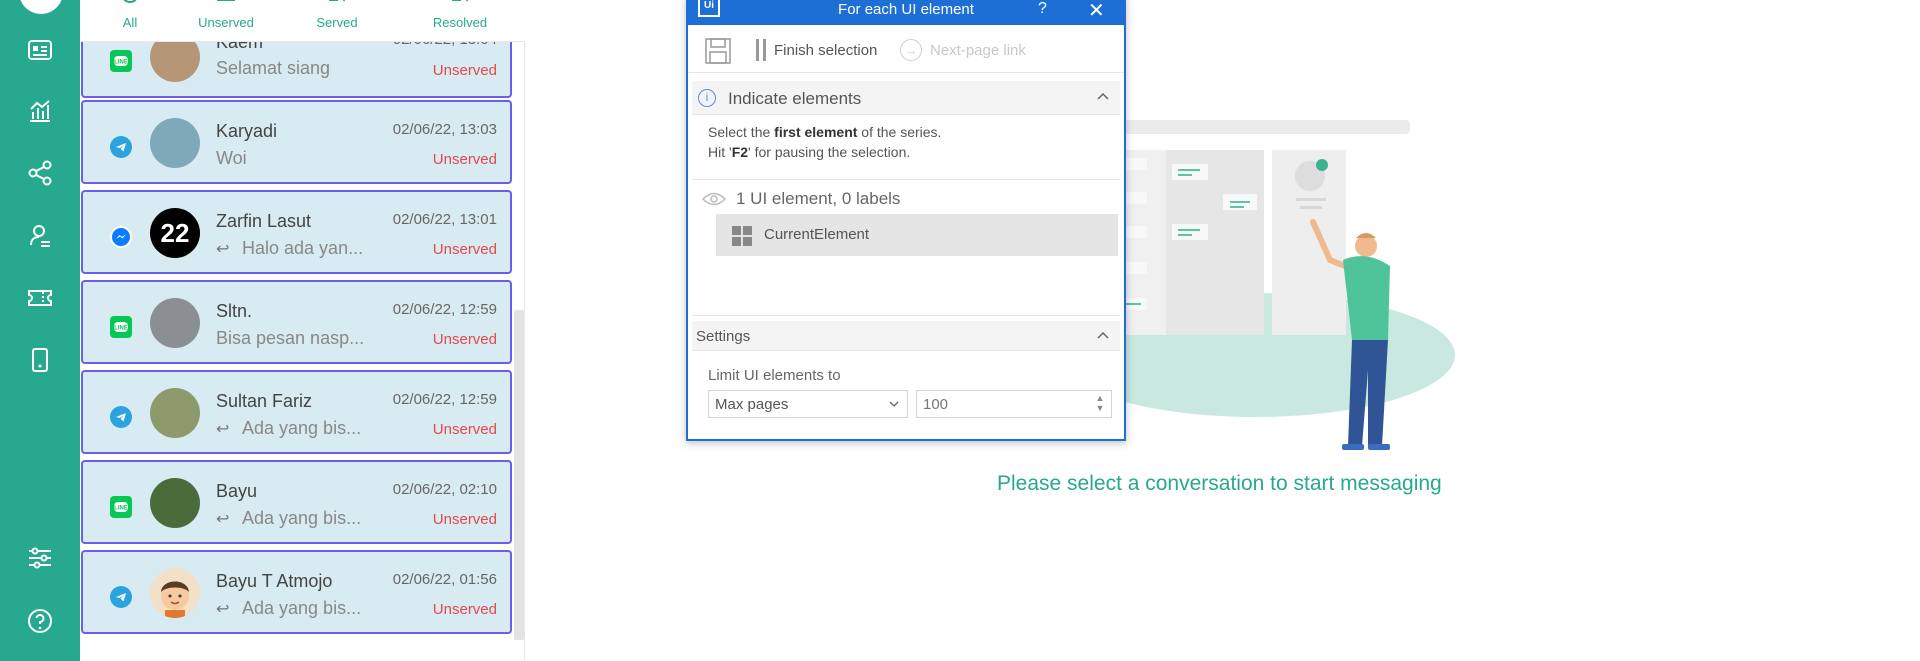  I want to click on arrow-right-icon: →, so click(911, 50).